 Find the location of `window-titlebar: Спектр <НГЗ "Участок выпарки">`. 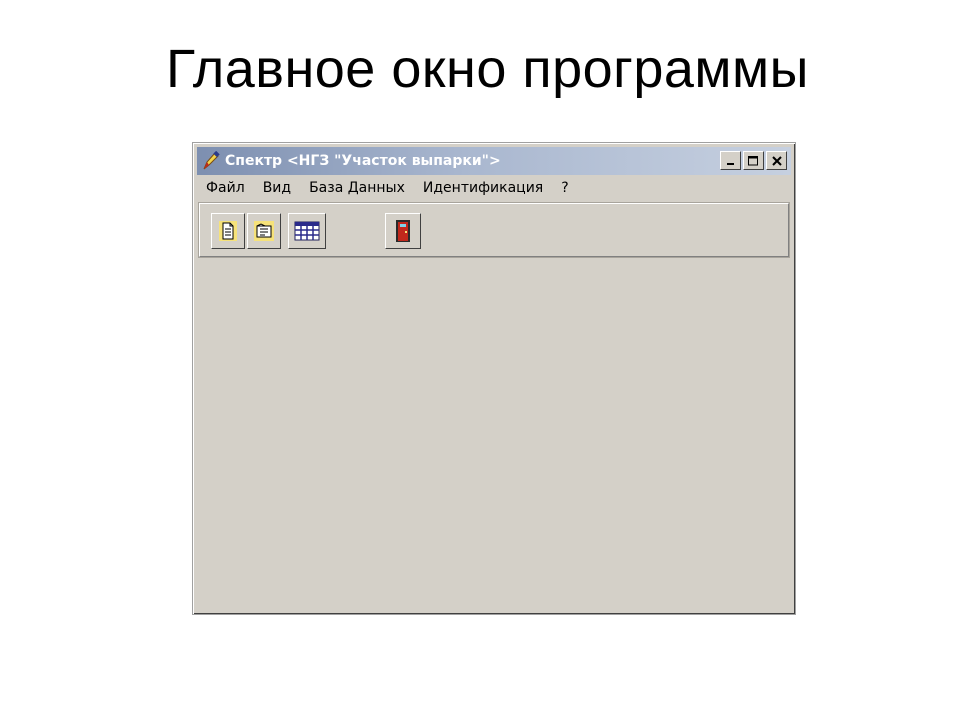

window-titlebar: Спектр <НГЗ "Участок выпарки"> is located at coordinates (494, 161).